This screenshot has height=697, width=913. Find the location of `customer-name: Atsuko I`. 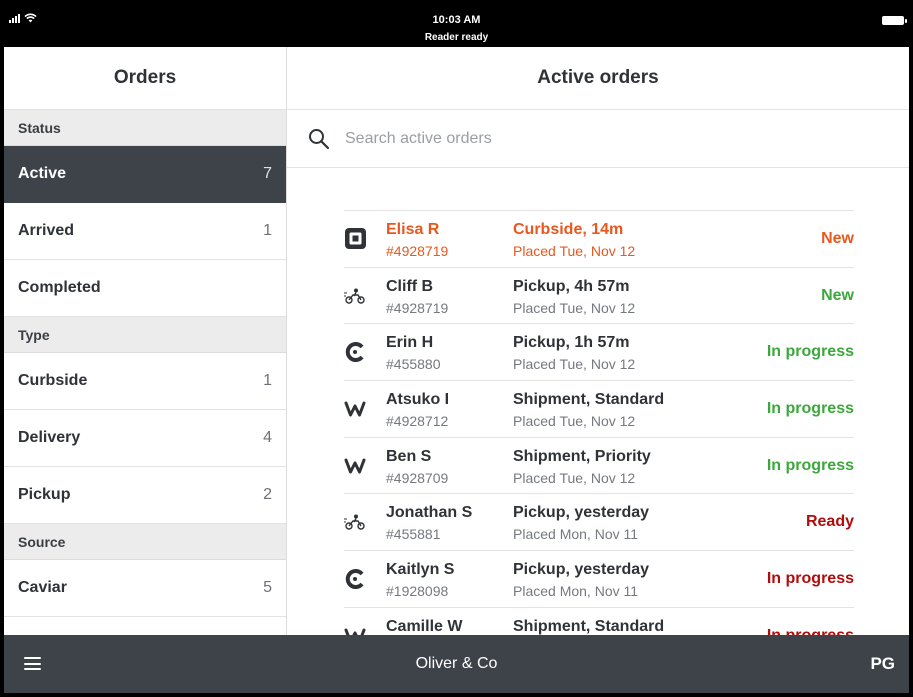

customer-name: Atsuko I is located at coordinates (418, 400).